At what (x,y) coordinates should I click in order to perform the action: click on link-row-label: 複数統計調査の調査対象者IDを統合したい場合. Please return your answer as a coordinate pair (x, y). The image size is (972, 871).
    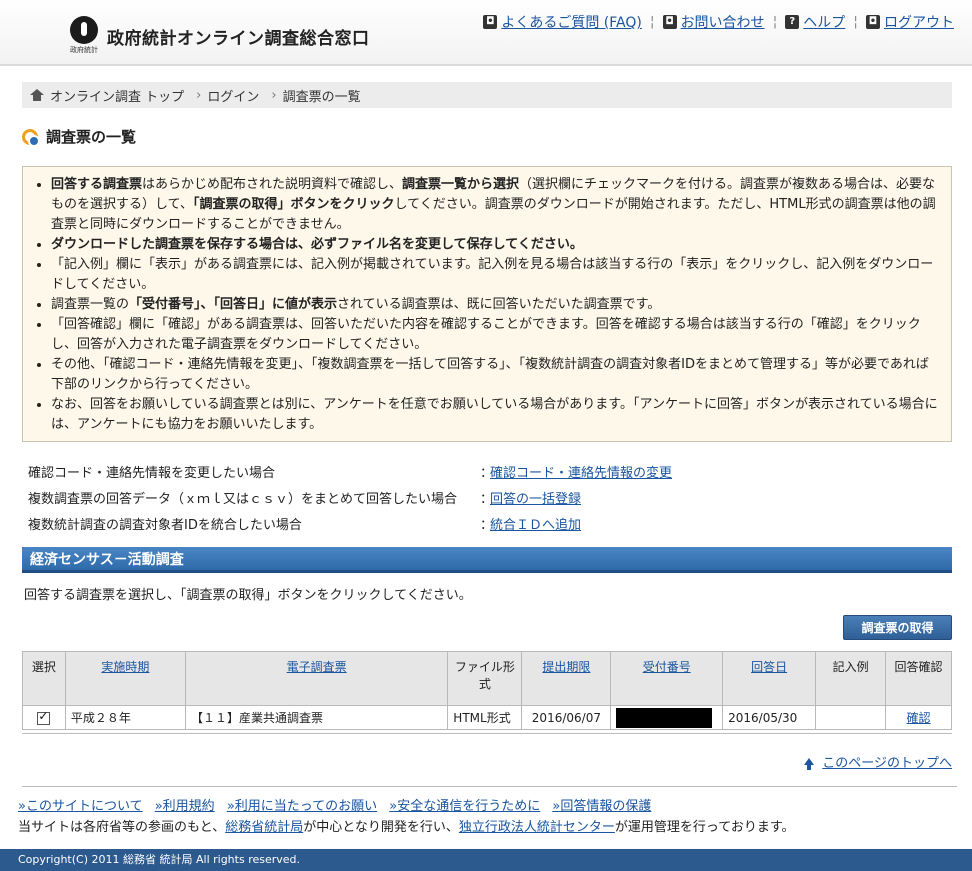
    Looking at the image, I should click on (165, 525).